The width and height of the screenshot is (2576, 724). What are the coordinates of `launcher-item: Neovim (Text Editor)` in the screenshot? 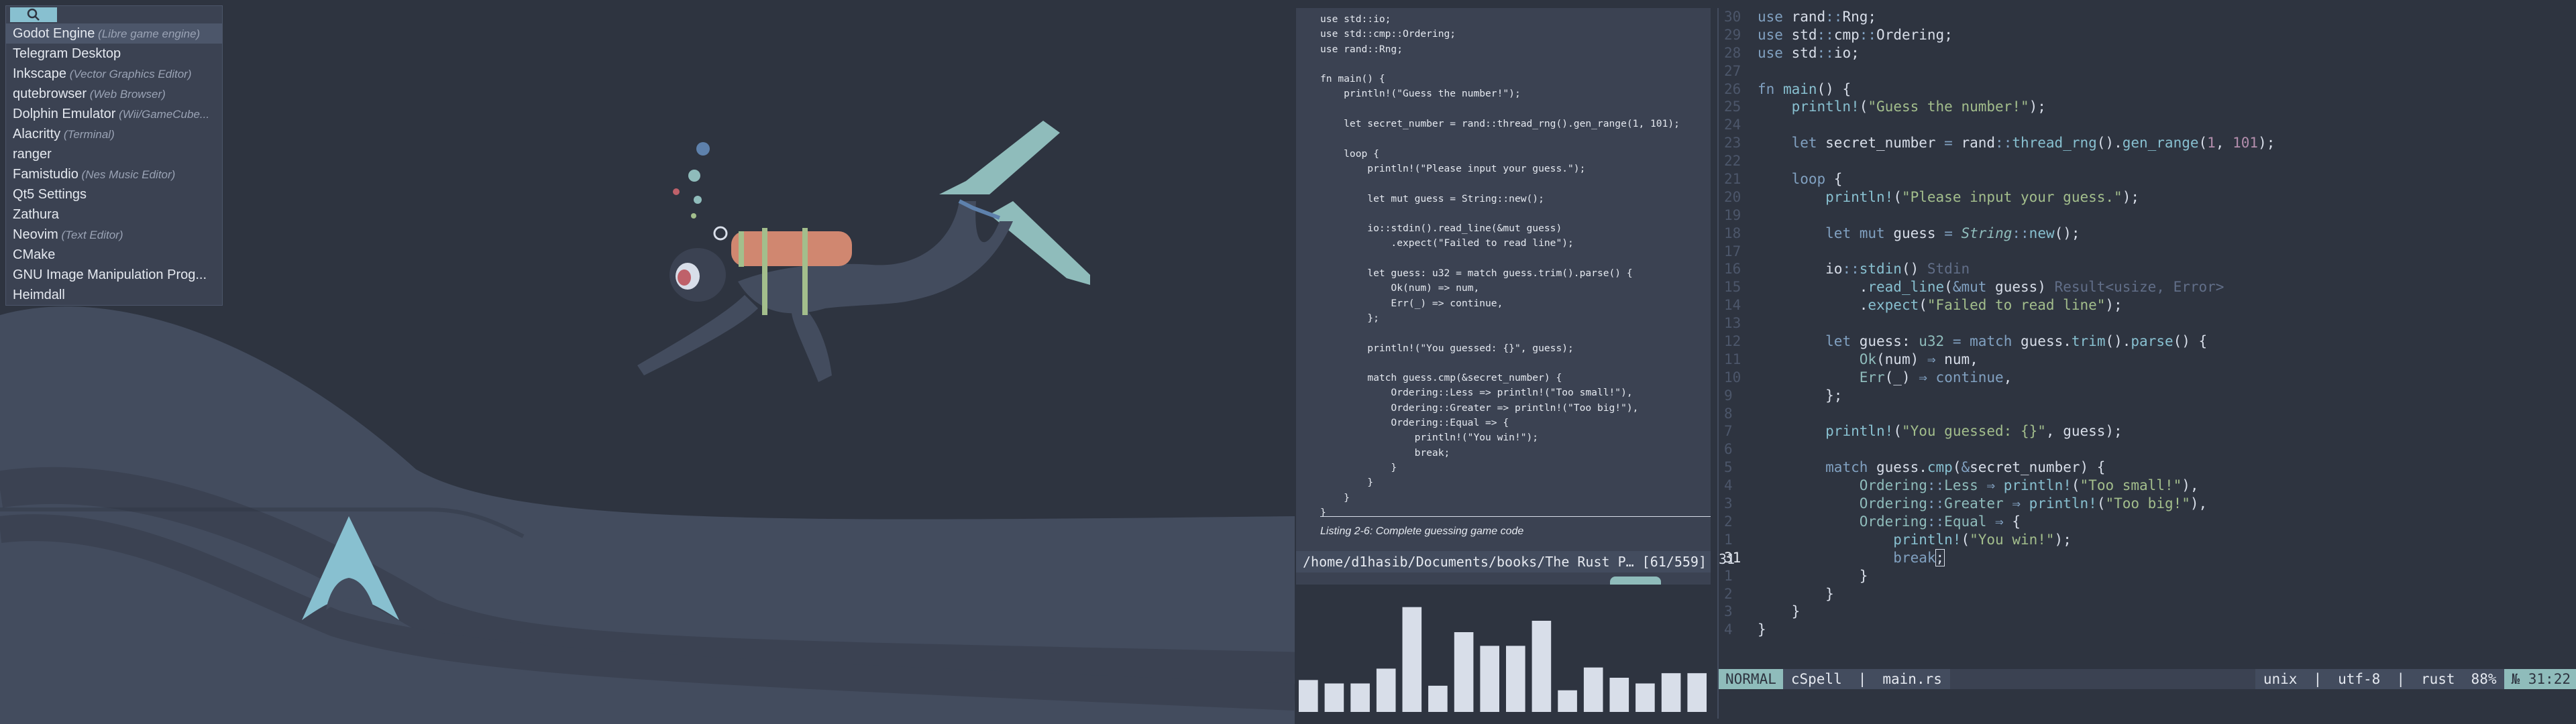 It's located at (114, 235).